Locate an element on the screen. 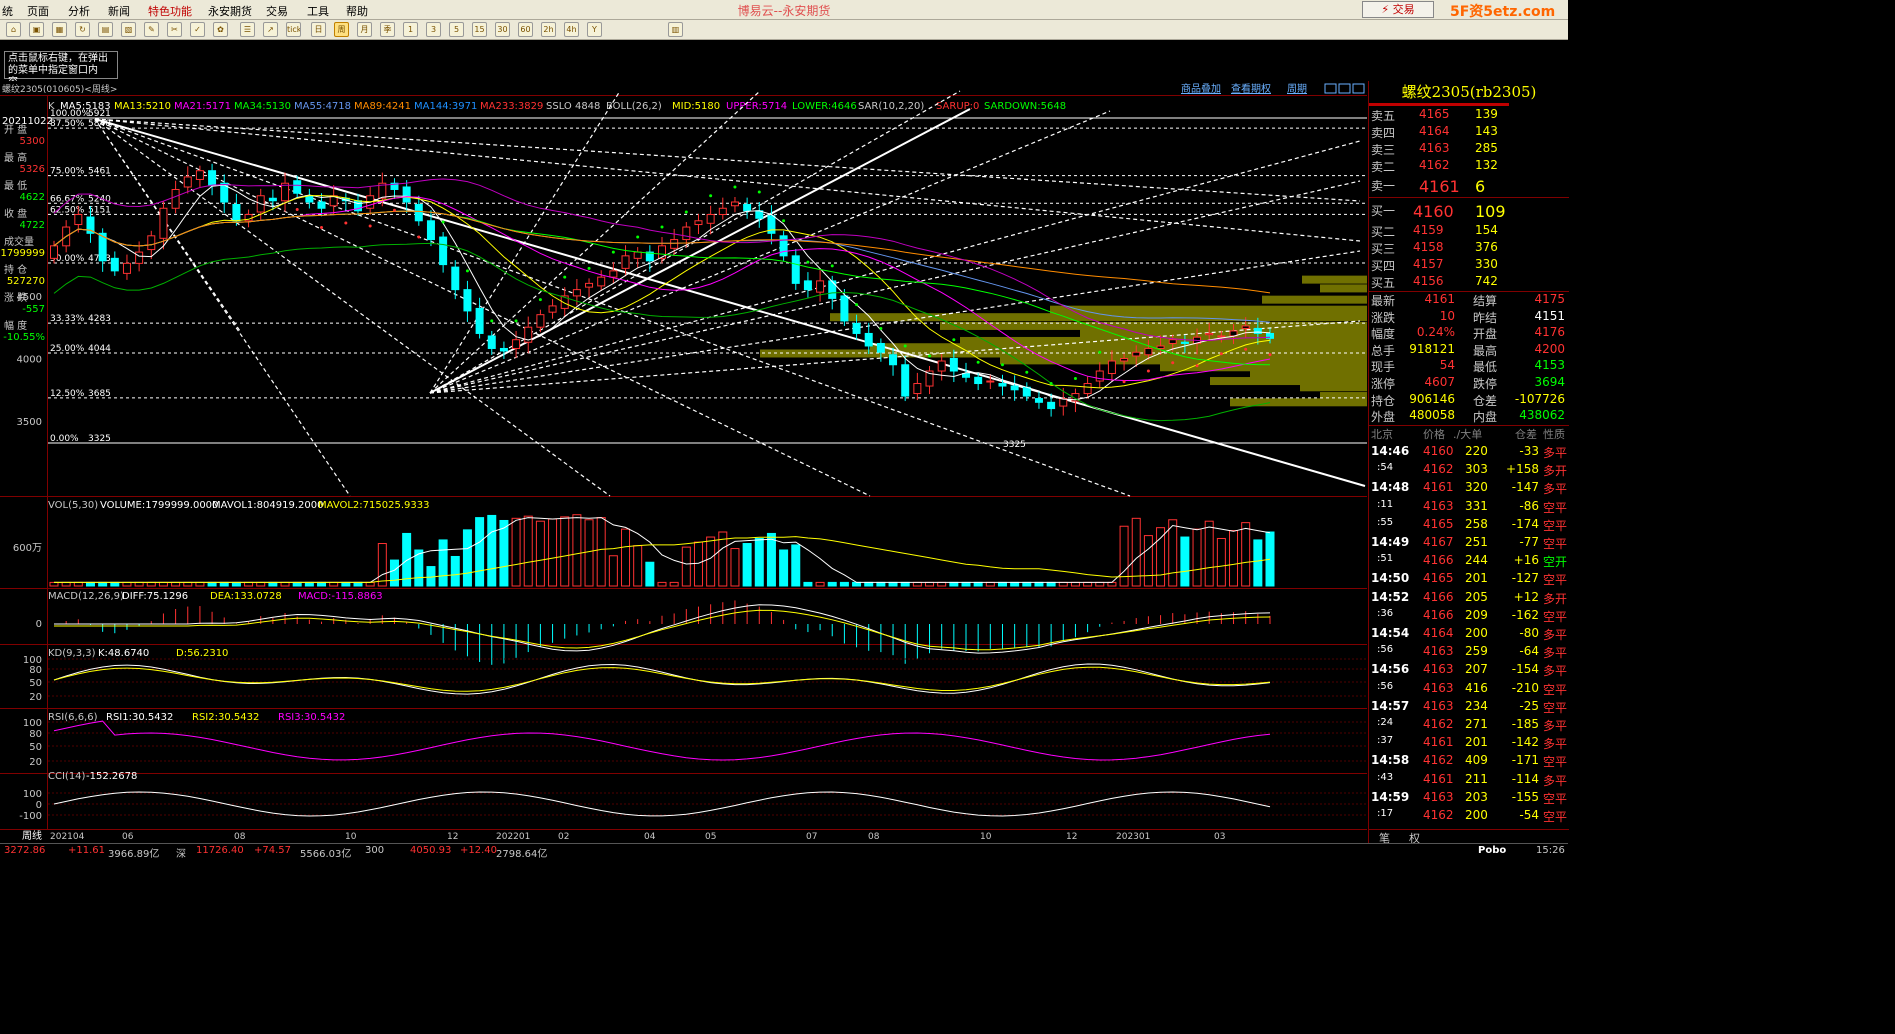 The image size is (1895, 1034). stat-value-2: 4153 is located at coordinates (1549, 365).